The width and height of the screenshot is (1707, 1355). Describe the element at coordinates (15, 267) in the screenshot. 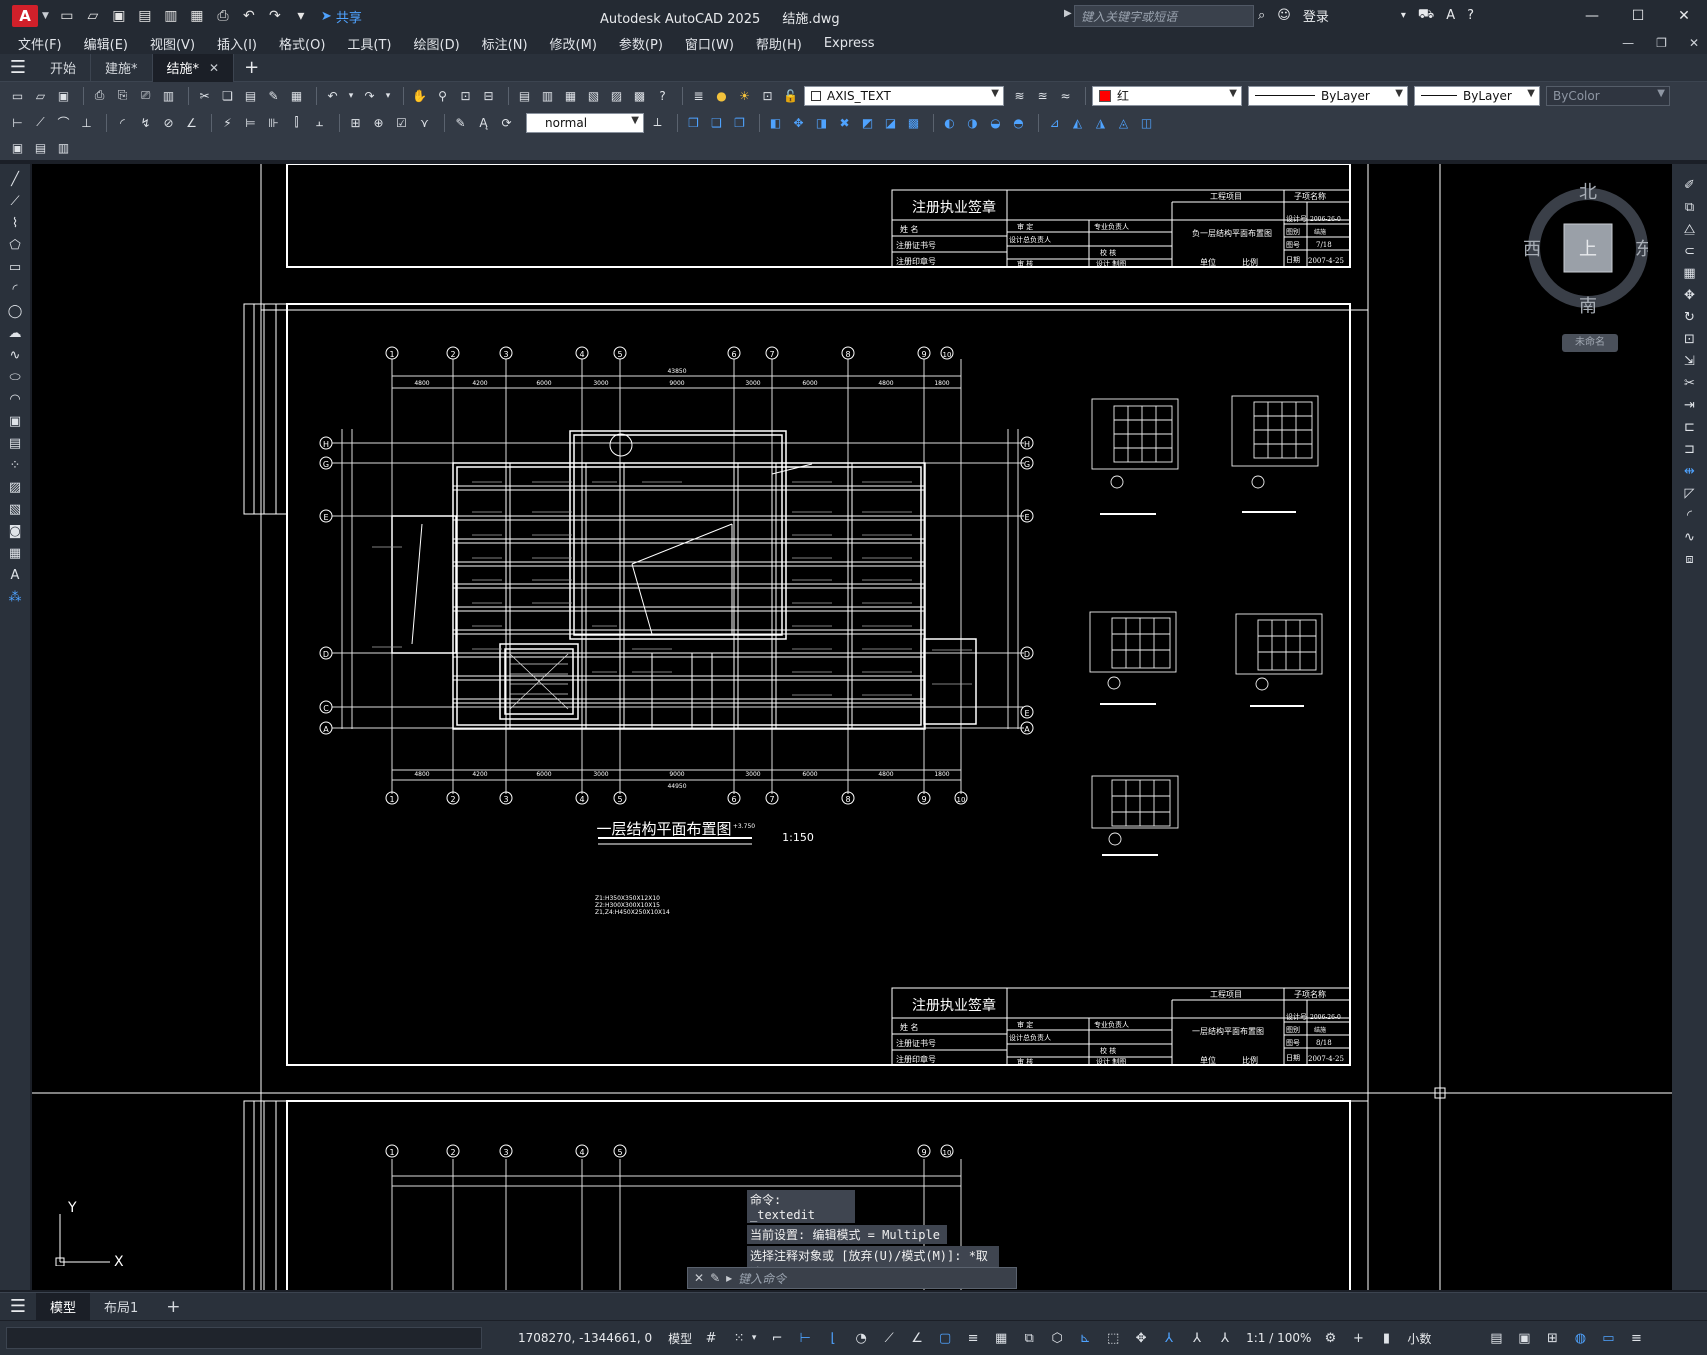

I see `rectangle-icon: ▭` at that location.